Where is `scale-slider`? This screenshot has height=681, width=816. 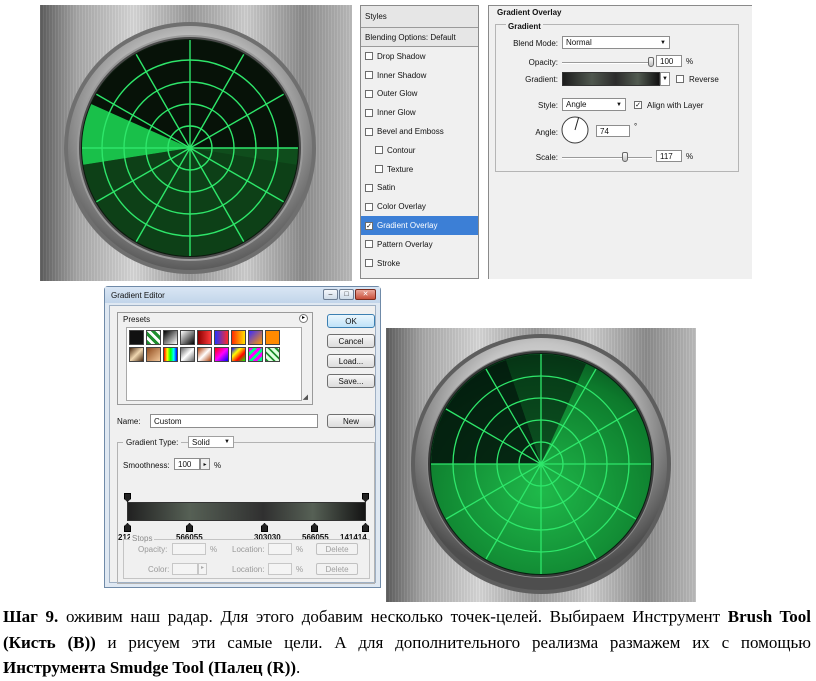 scale-slider is located at coordinates (607, 158).